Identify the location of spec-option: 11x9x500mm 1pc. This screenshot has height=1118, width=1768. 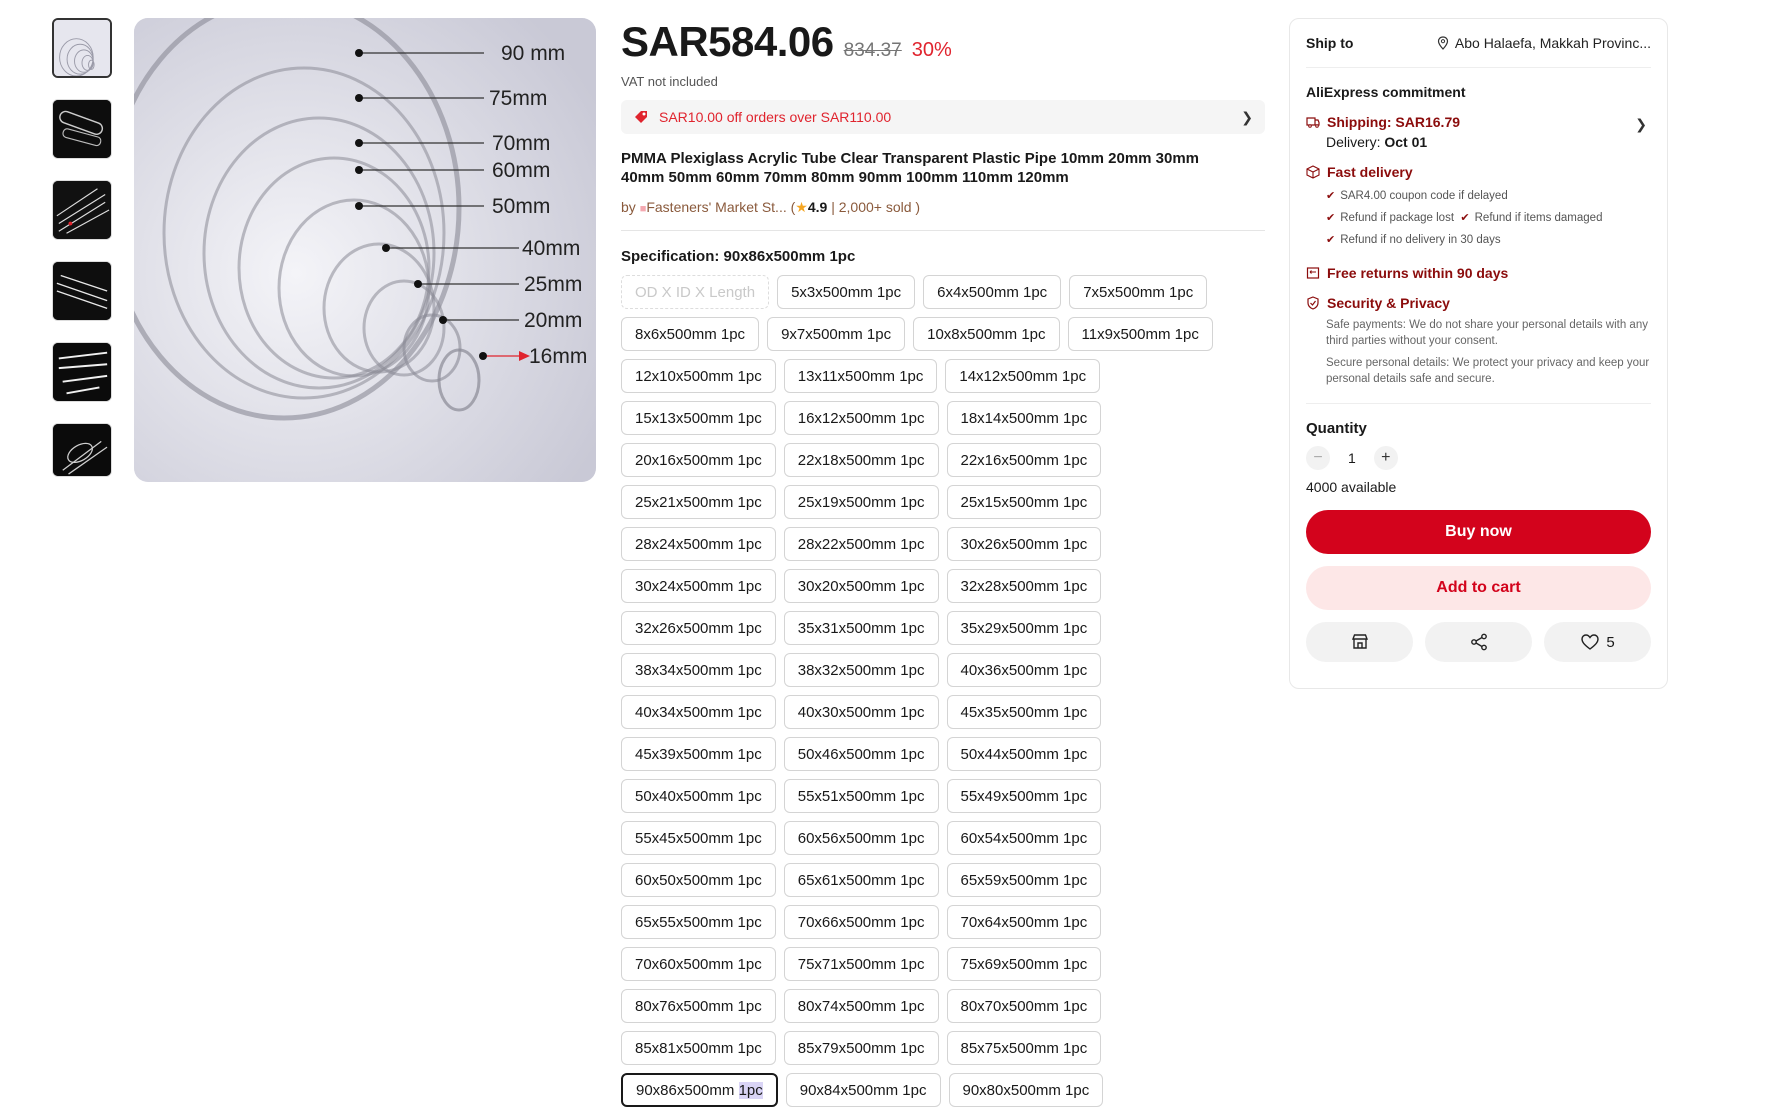
(1140, 334).